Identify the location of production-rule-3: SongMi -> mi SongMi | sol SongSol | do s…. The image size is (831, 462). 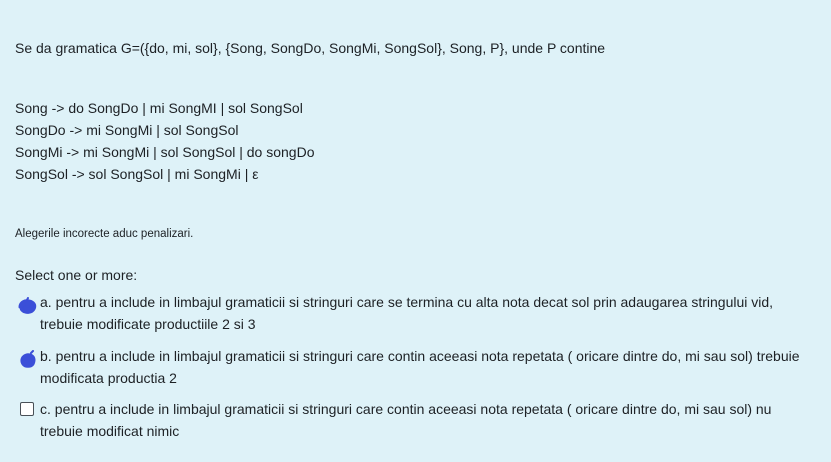
(165, 152).